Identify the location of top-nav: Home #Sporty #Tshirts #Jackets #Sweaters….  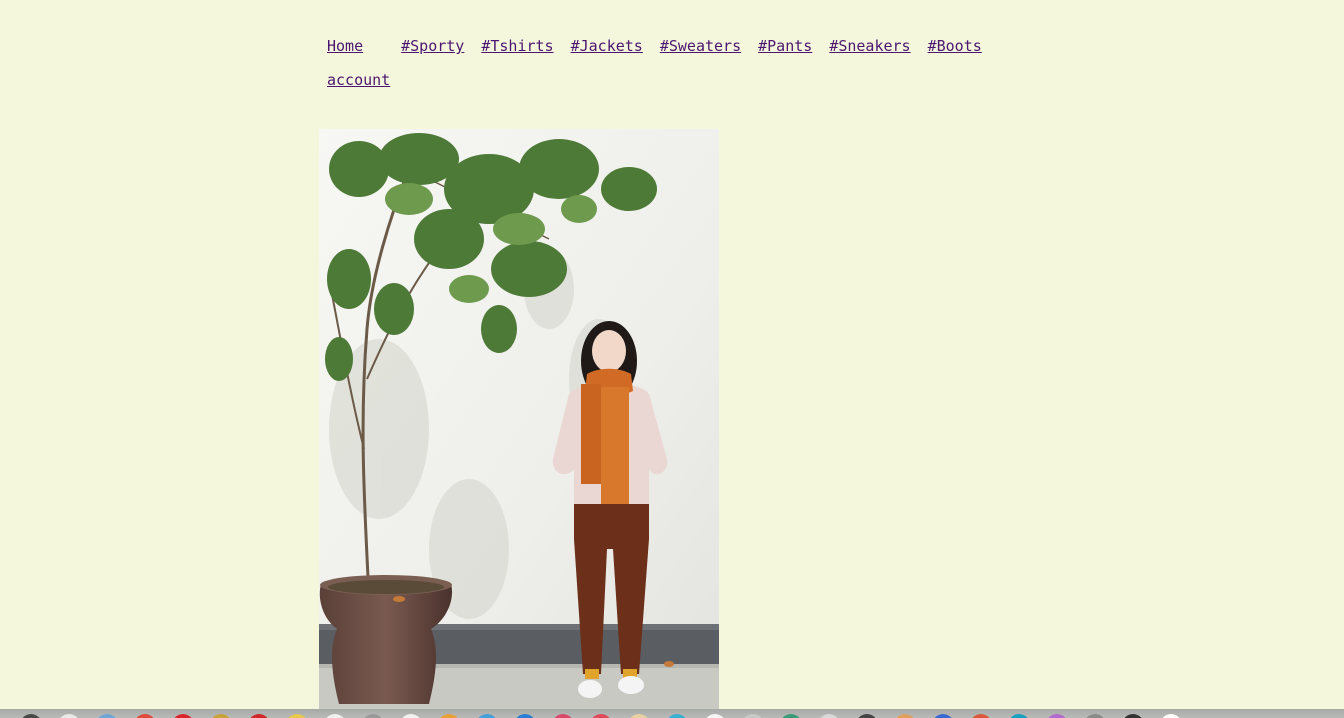
(687, 70).